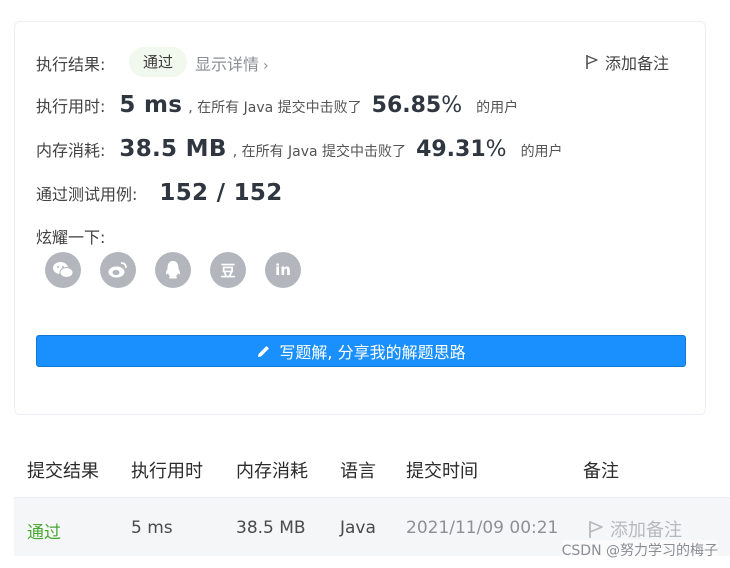  I want to click on runtime-percent-sign: %, so click(452, 105).